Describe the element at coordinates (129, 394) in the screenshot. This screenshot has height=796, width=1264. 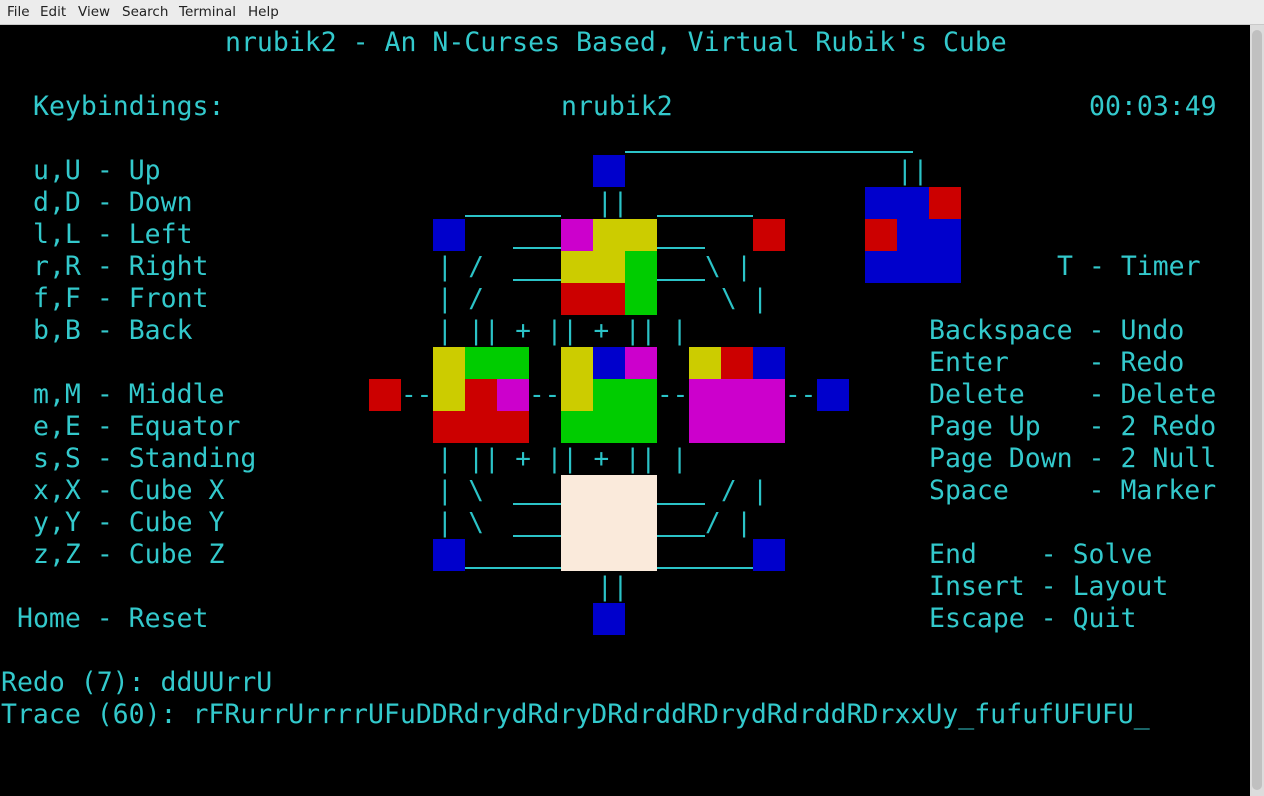
I see `key-middle: m,M - Middle` at that location.